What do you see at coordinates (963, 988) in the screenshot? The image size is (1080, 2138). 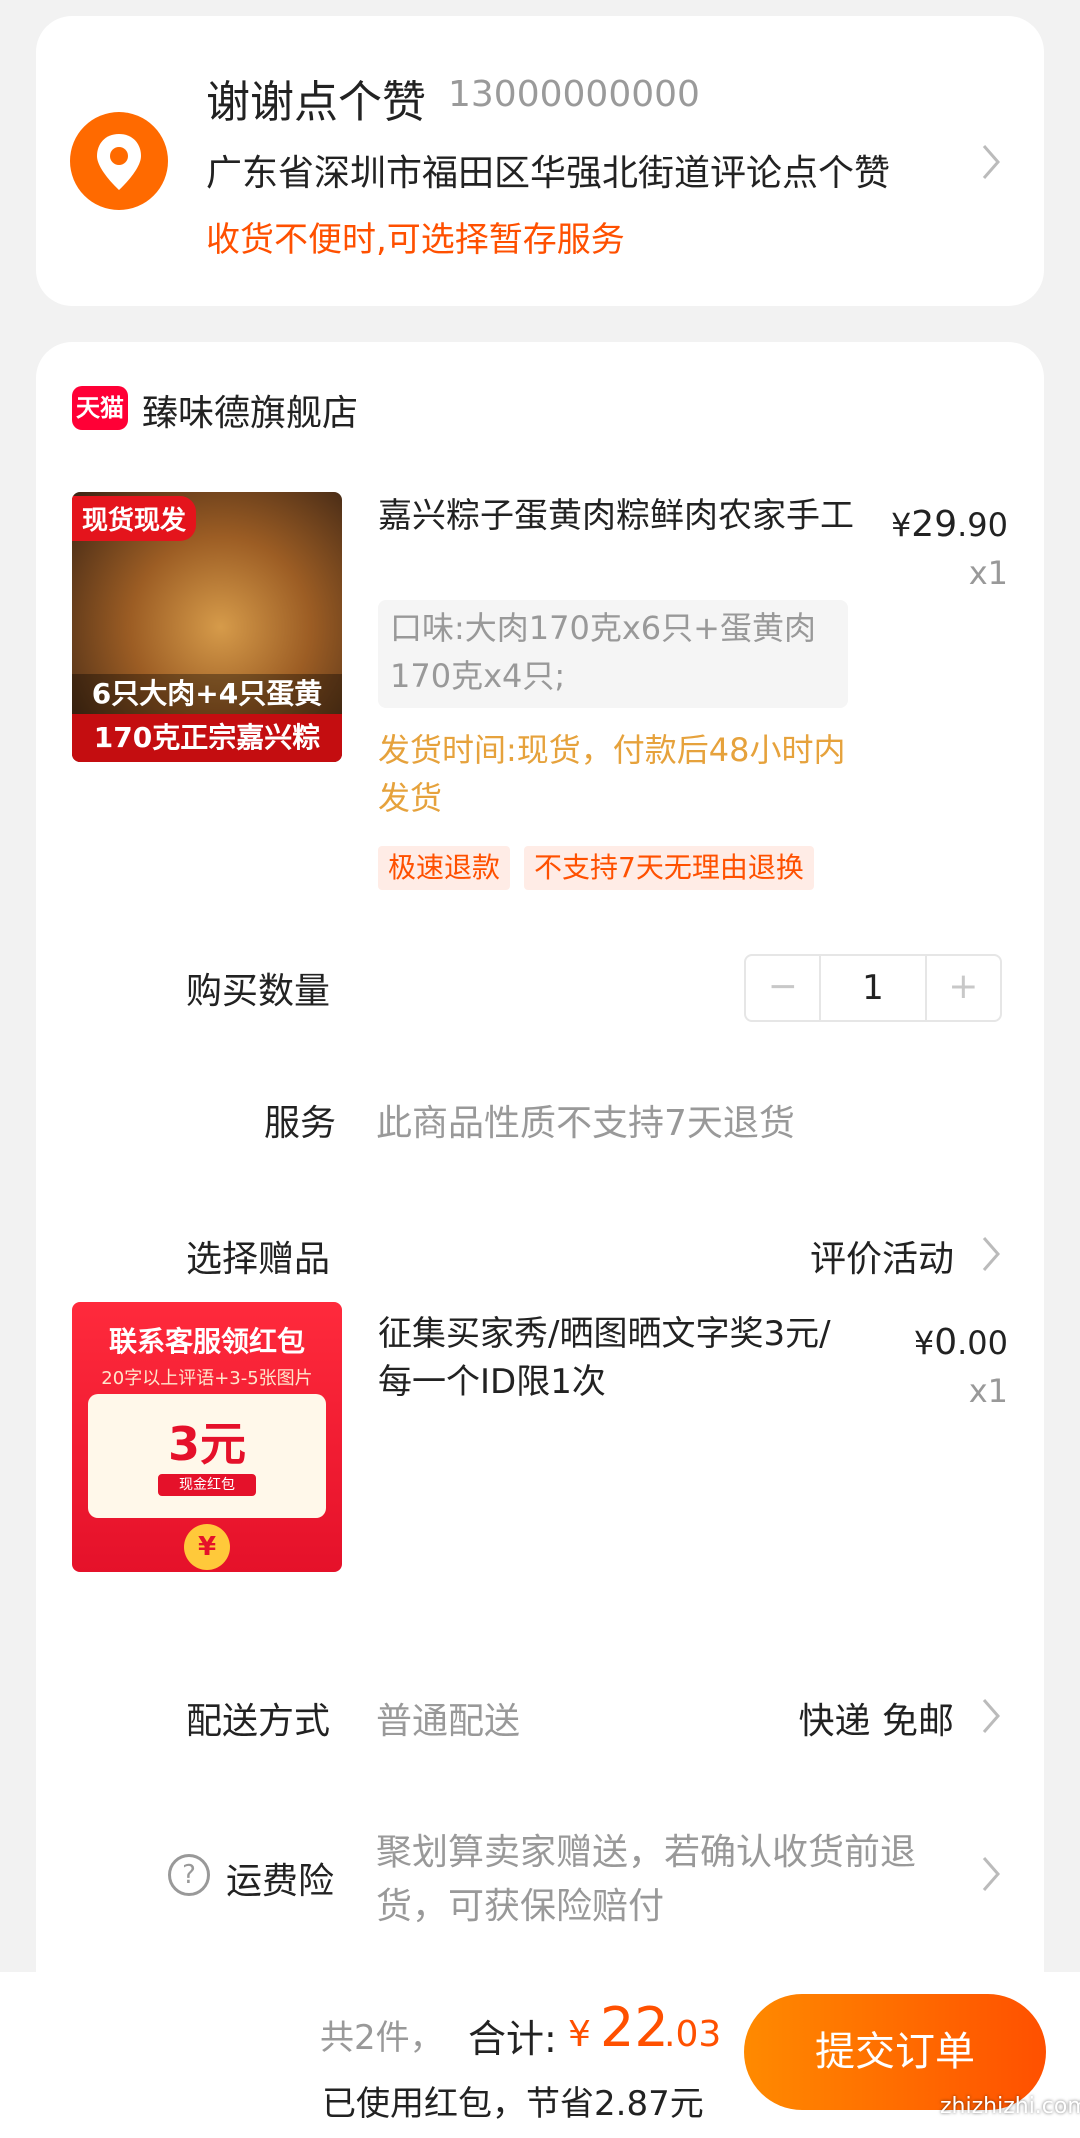 I see `plus-button: +` at bounding box center [963, 988].